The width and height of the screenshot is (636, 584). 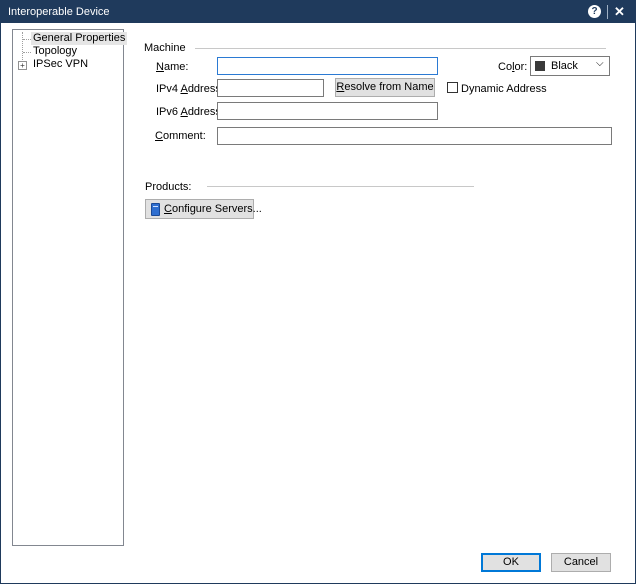 I want to click on ipv4-label-pre: IPv4, so click(x=168, y=89).